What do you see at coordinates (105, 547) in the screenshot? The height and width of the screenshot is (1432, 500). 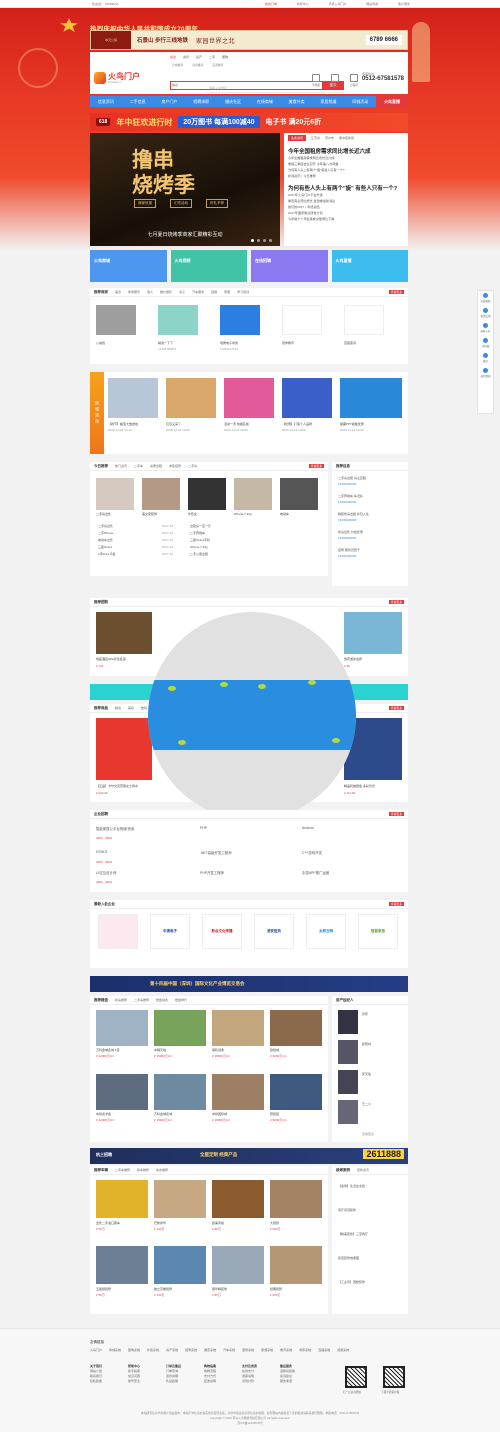 I see `classified-row: 三星Note4` at bounding box center [105, 547].